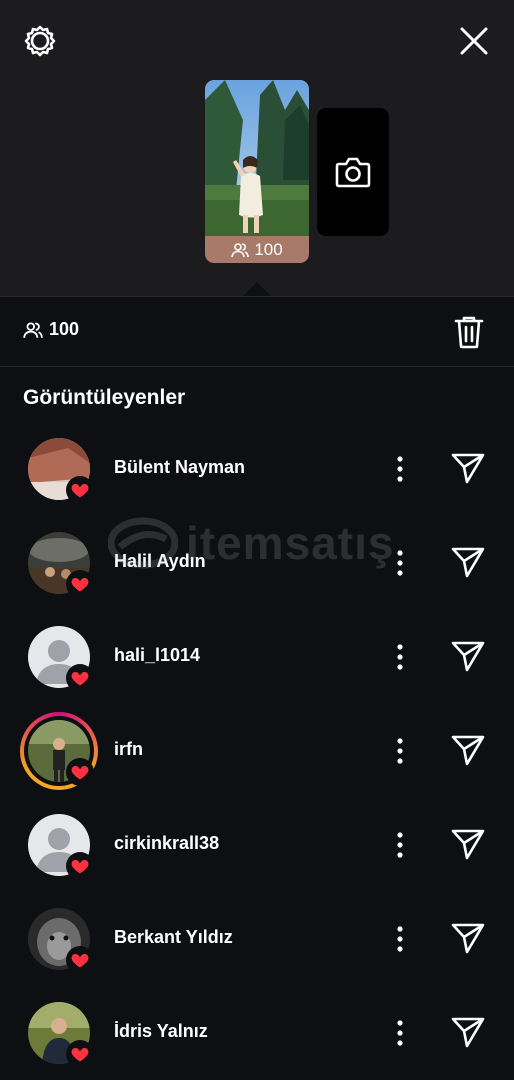 Image resolution: width=514 pixels, height=1080 pixels. I want to click on add-story-camera-button, so click(353, 172).